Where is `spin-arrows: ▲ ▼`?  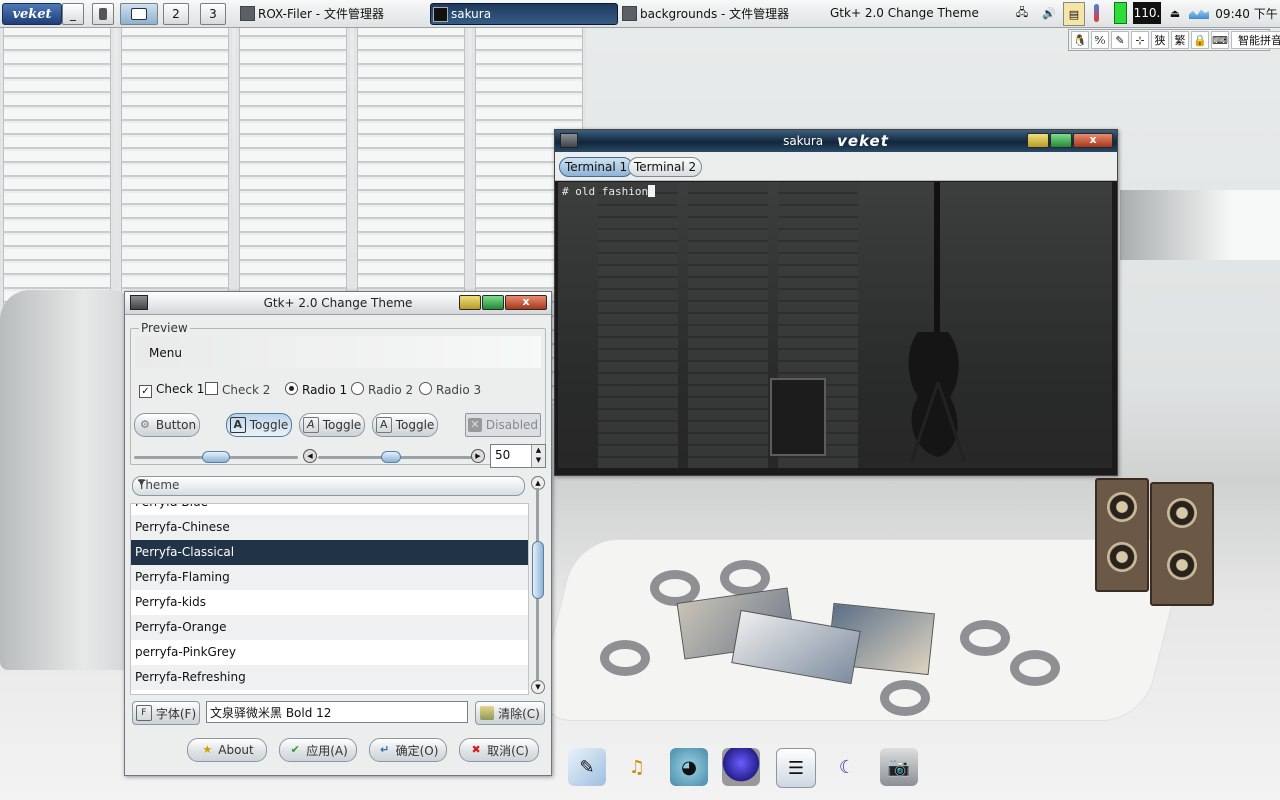
spin-arrows: ▲ ▼ is located at coordinates (538, 456).